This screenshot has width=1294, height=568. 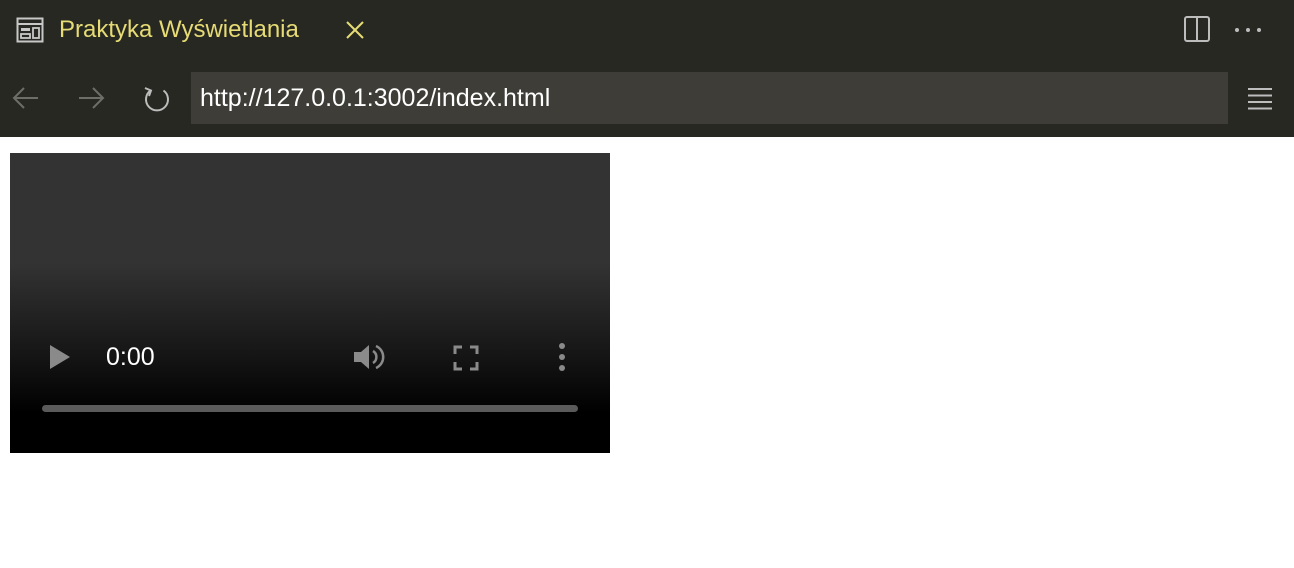 I want to click on tab-praktyka: Praktyka Wyświetlania, so click(x=192, y=32).